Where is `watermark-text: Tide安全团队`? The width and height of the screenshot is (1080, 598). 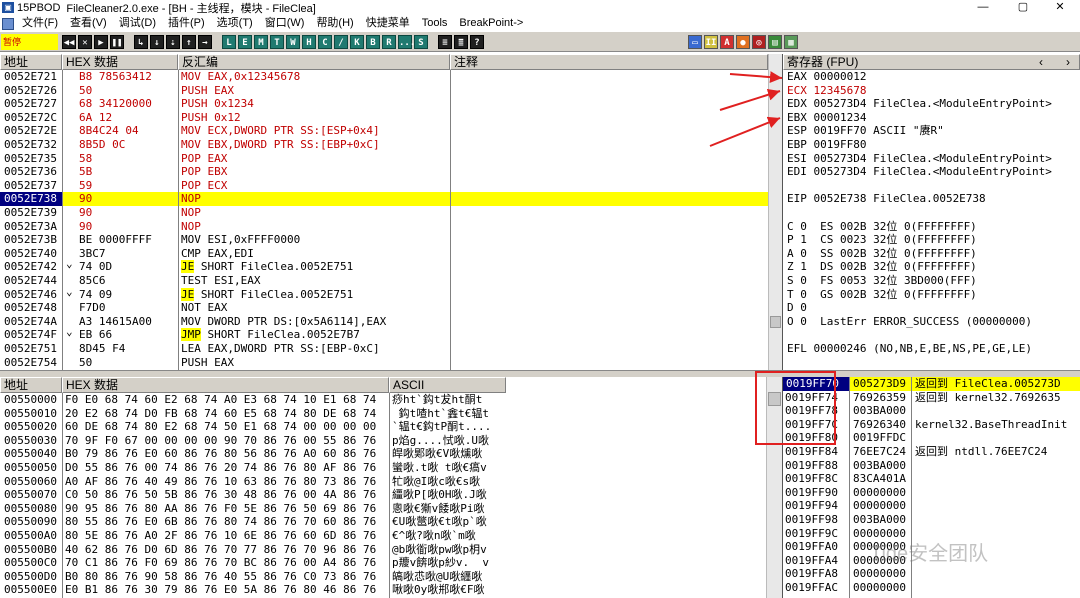 watermark-text: Tide安全团队 is located at coordinates (929, 554).